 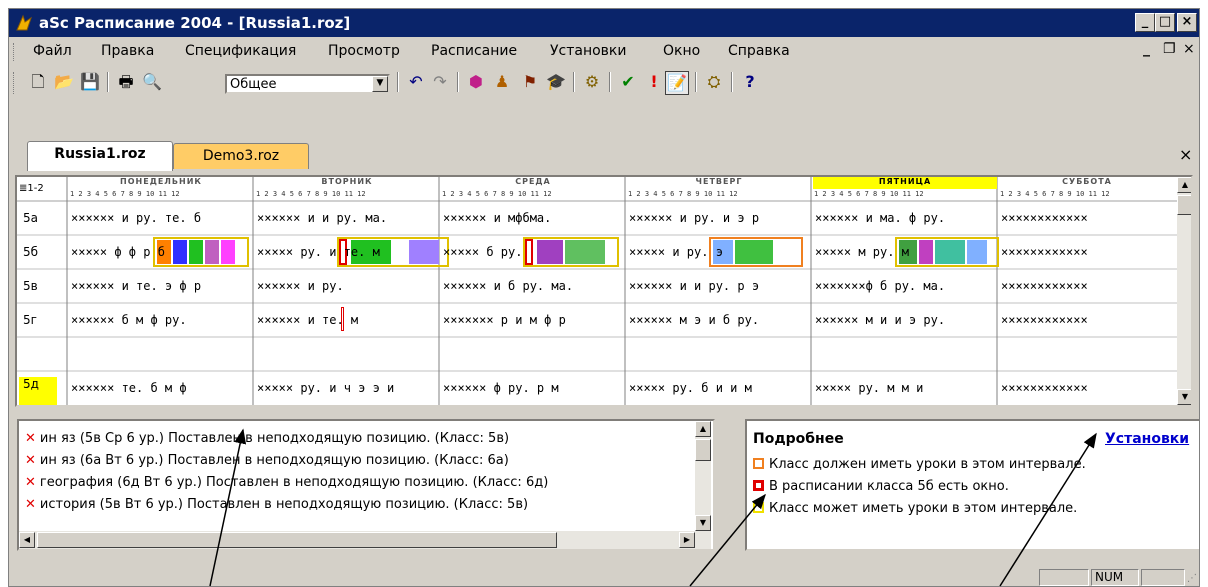 I want to click on day-header-mon: ПОНЕДЕЛЬНИК, so click(x=161, y=181).